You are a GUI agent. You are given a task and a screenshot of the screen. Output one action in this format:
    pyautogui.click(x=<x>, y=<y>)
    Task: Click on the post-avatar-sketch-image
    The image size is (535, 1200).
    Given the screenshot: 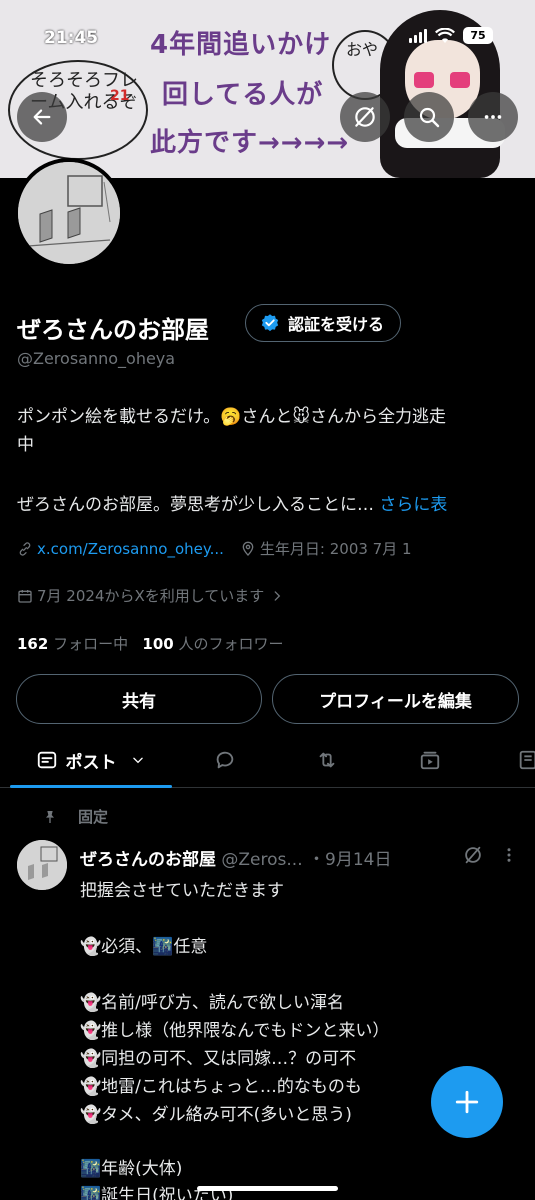 What is the action you would take?
    pyautogui.click(x=42, y=865)
    